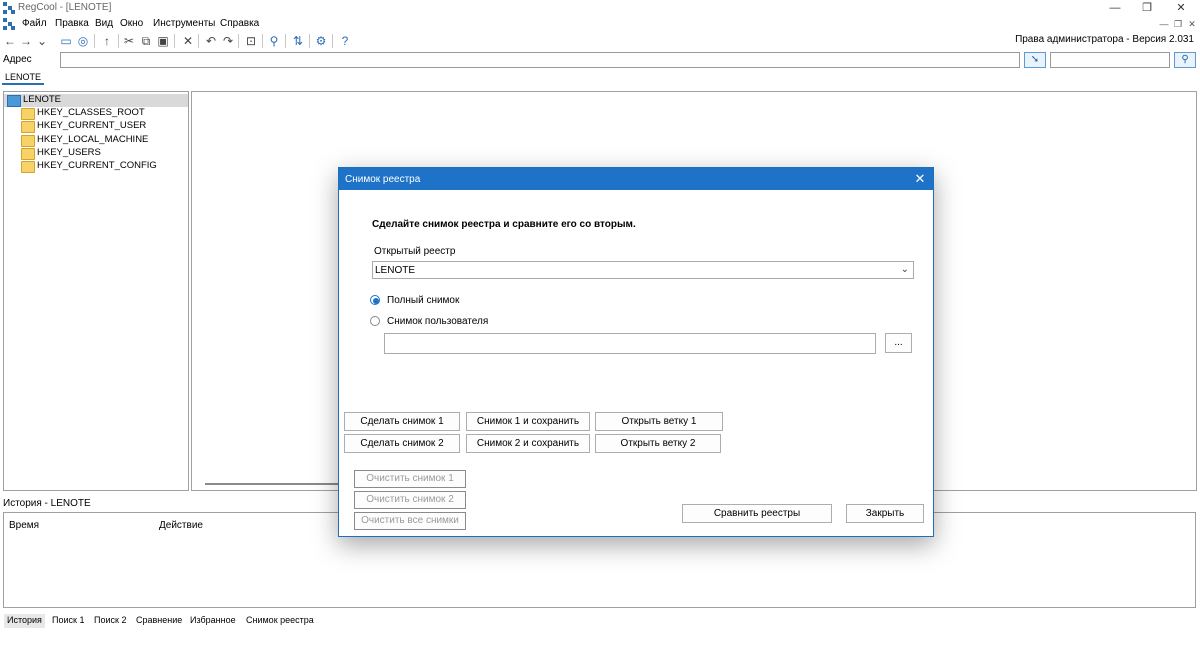  Describe the element at coordinates (163, 41) in the screenshot. I see `paste-icon: ▣` at that location.